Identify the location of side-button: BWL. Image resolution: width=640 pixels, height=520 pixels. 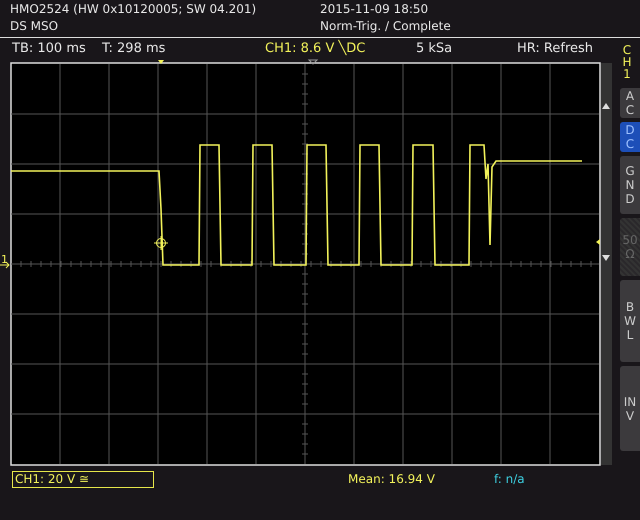
(630, 321).